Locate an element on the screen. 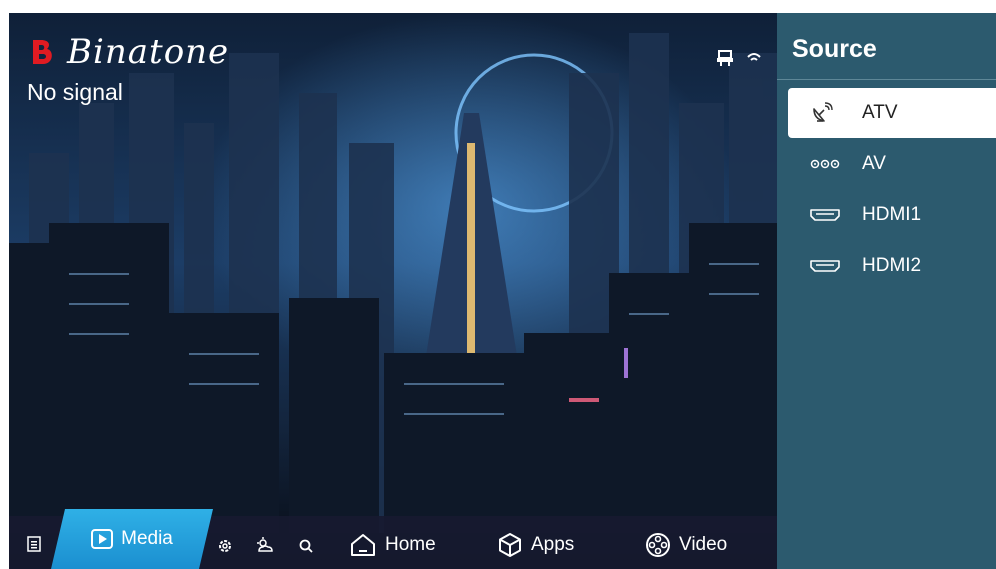 The width and height of the screenshot is (996, 569). search-icon is located at coordinates (306, 546).